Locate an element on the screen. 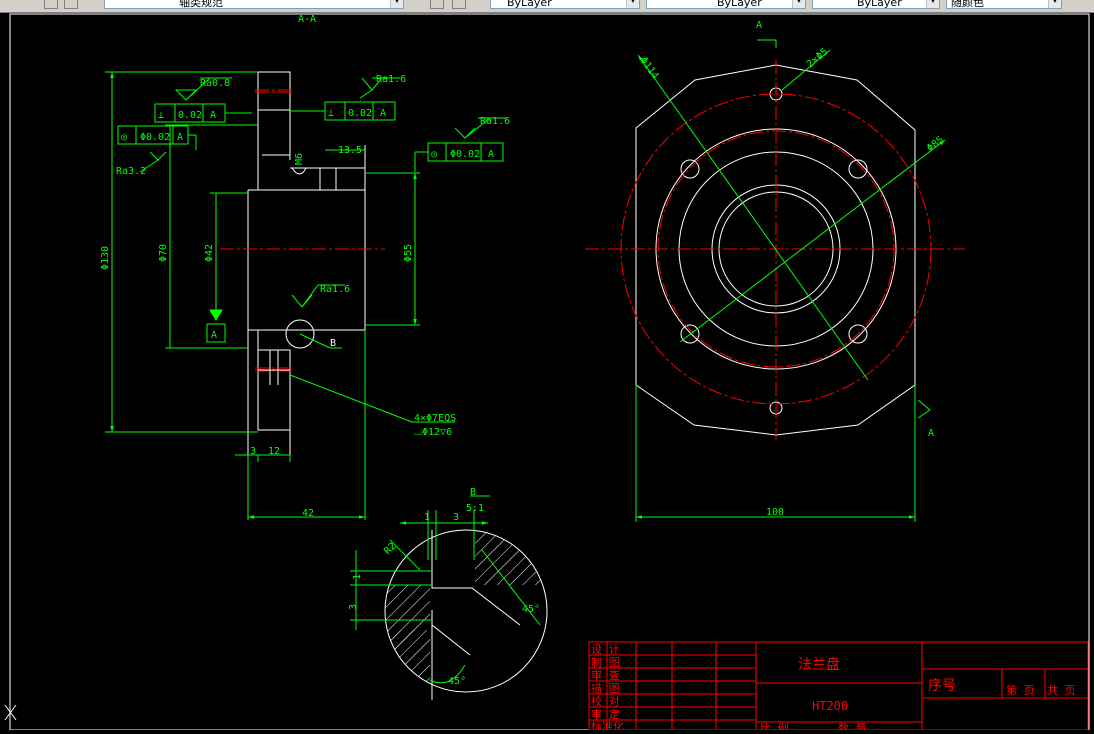  roughness-2: Ra1.6 is located at coordinates (391, 79).